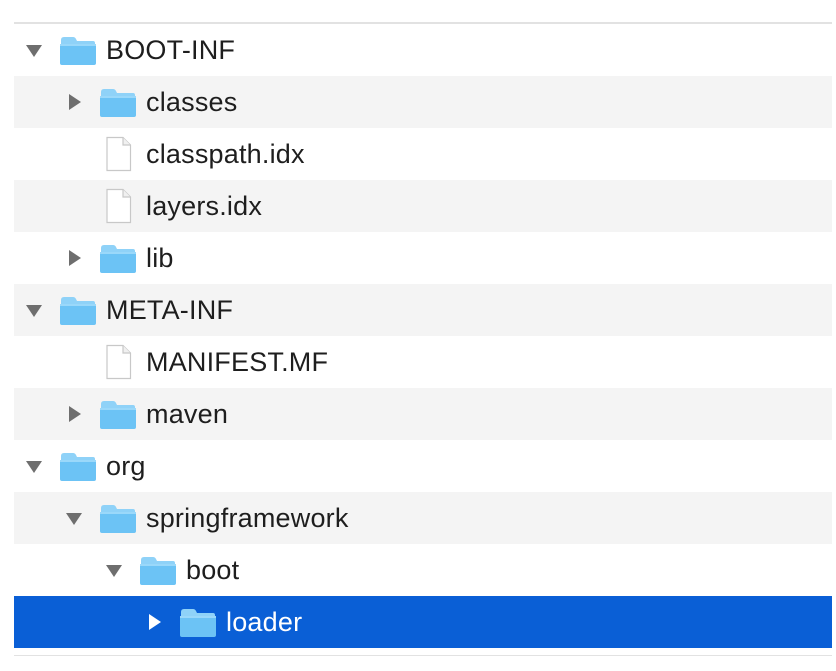  Describe the element at coordinates (423, 570) in the screenshot. I see `tree-row-boot: boot` at that location.